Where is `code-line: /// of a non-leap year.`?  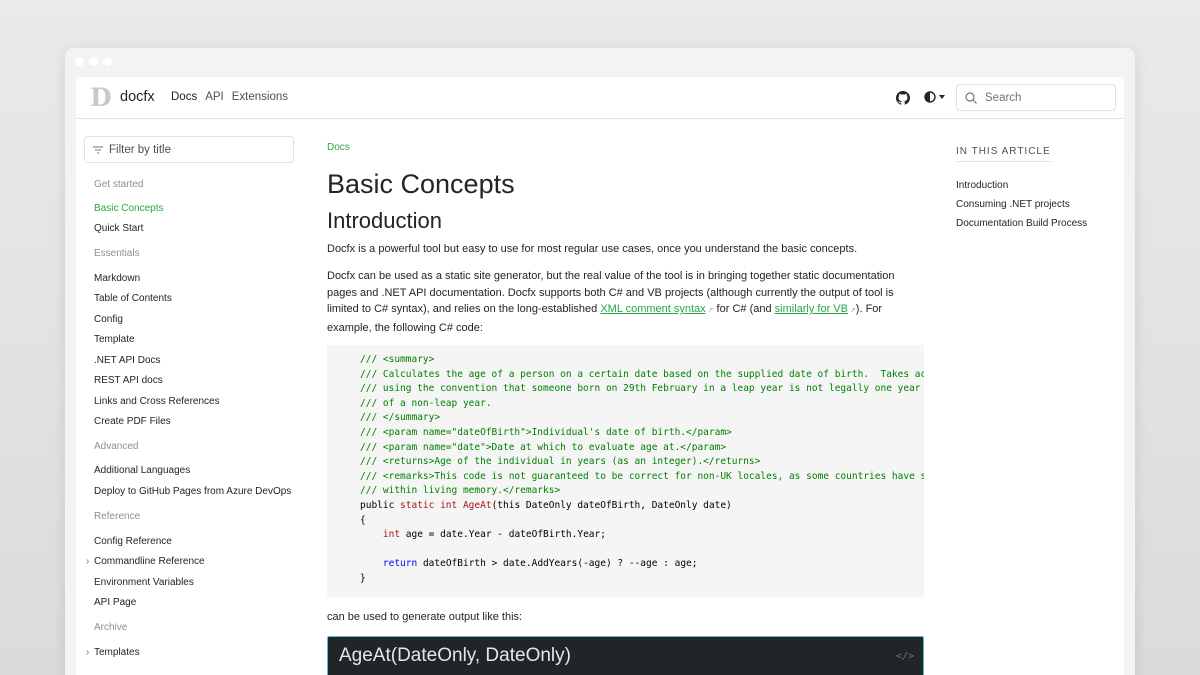 code-line: /// of a non-leap year. is located at coordinates (642, 404).